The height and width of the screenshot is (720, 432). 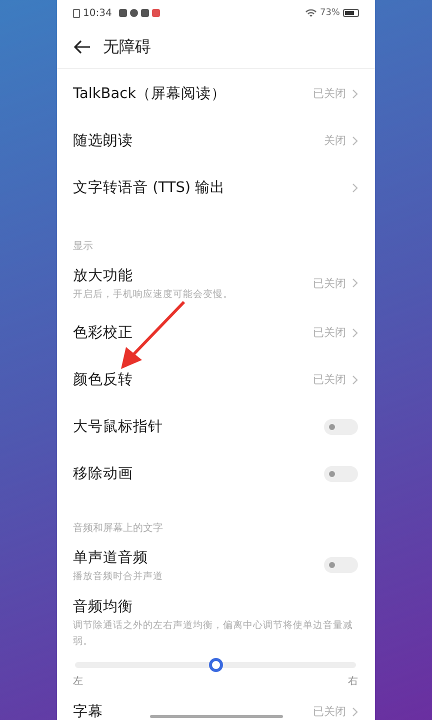 What do you see at coordinates (216, 283) in the screenshot?
I see `settings-row: 放大功能 开启后，手机响应速度可能会变慢。 已关闭` at bounding box center [216, 283].